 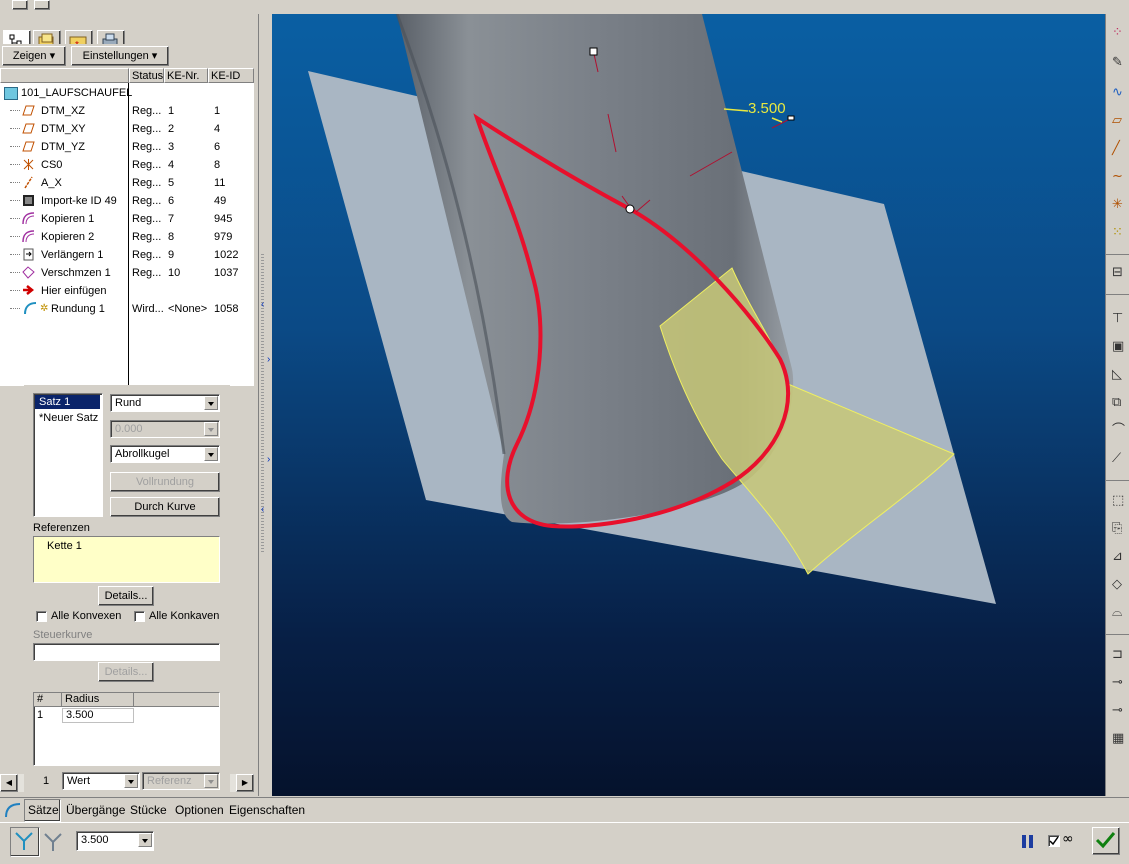 I want to click on shell-icon: ▣, so click(x=1120, y=347).